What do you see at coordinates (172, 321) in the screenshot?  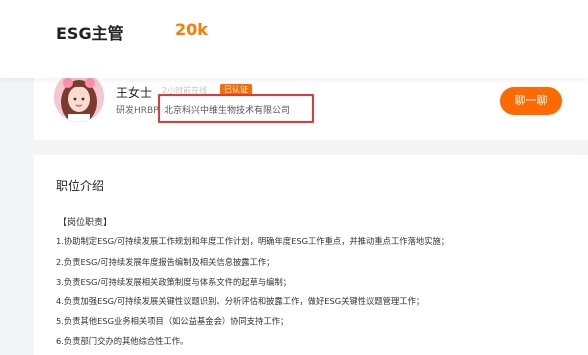 I see `duty-item: 5.负责其他ESG业务相关项目（如公益基金会）协同支持工作；` at bounding box center [172, 321].